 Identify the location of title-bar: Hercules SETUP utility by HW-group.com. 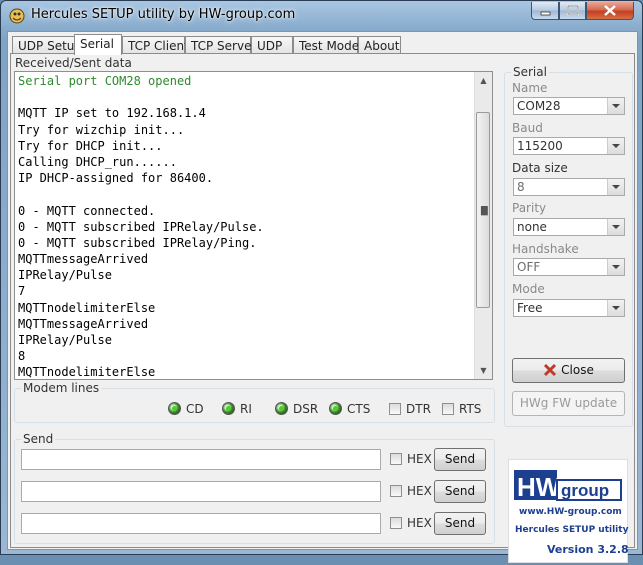
(321, 16).